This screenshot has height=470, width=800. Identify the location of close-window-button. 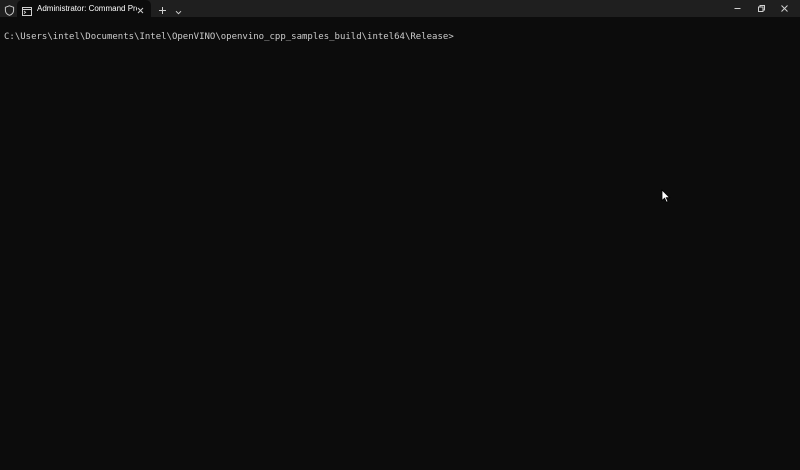
(784, 8).